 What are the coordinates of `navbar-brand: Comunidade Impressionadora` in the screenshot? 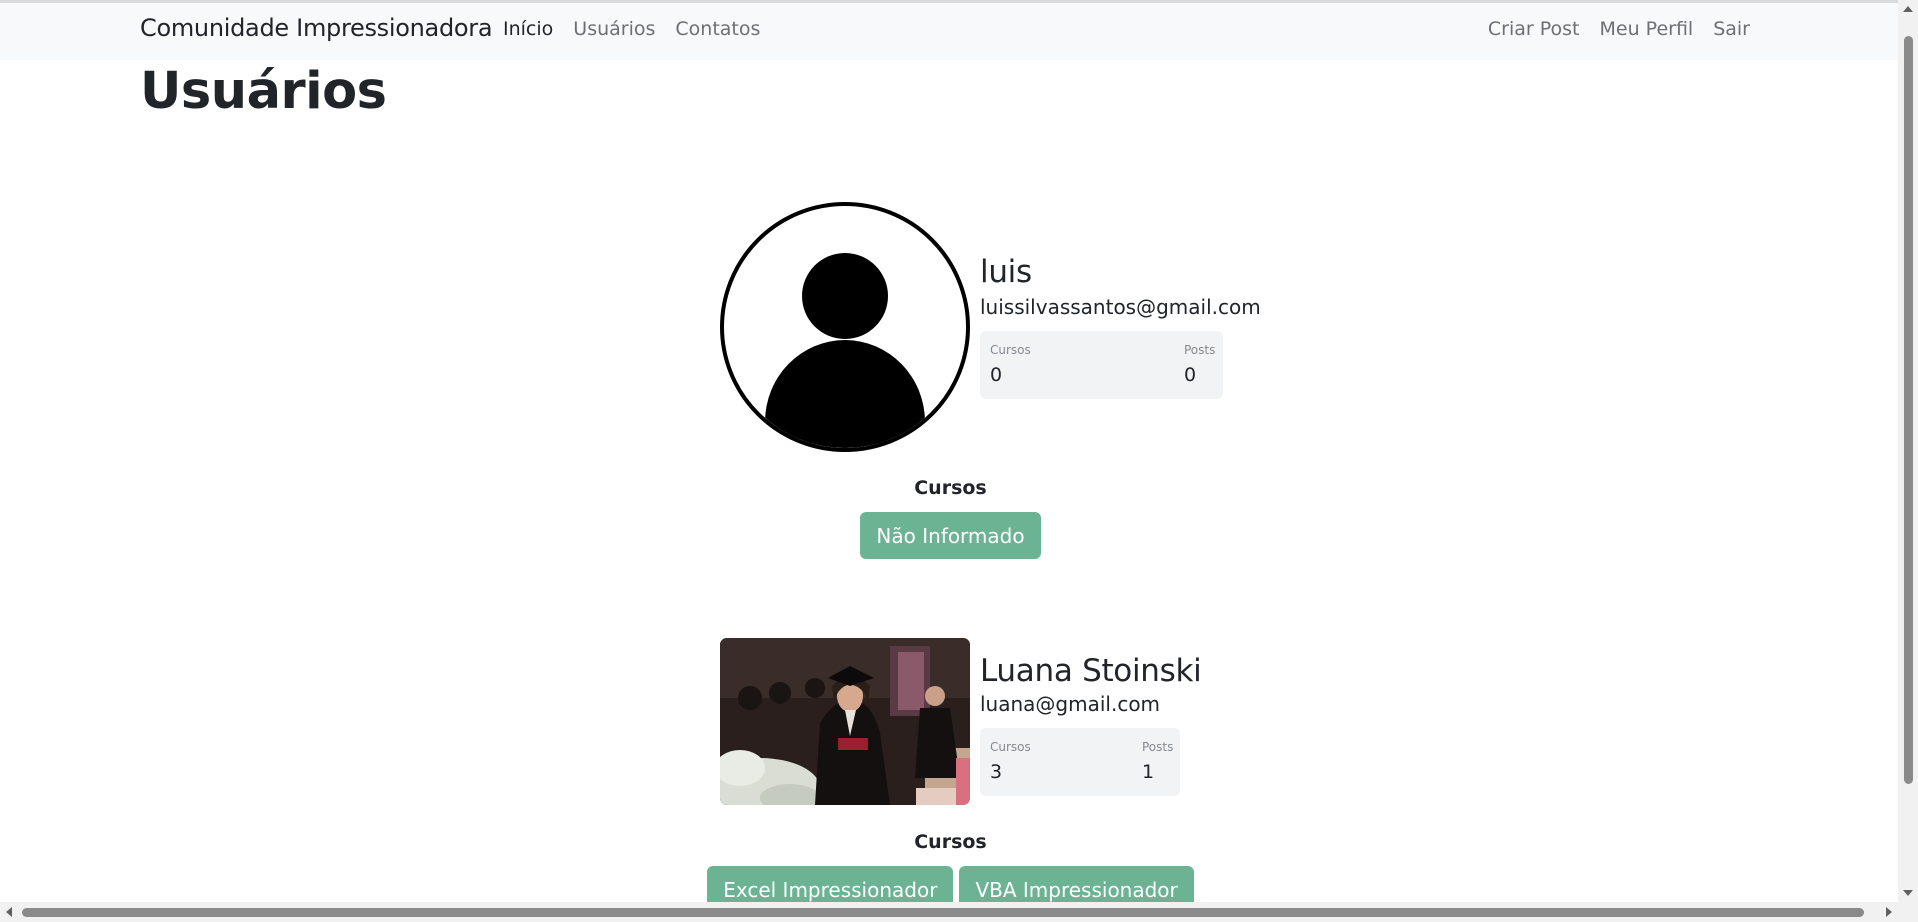 It's located at (316, 28).